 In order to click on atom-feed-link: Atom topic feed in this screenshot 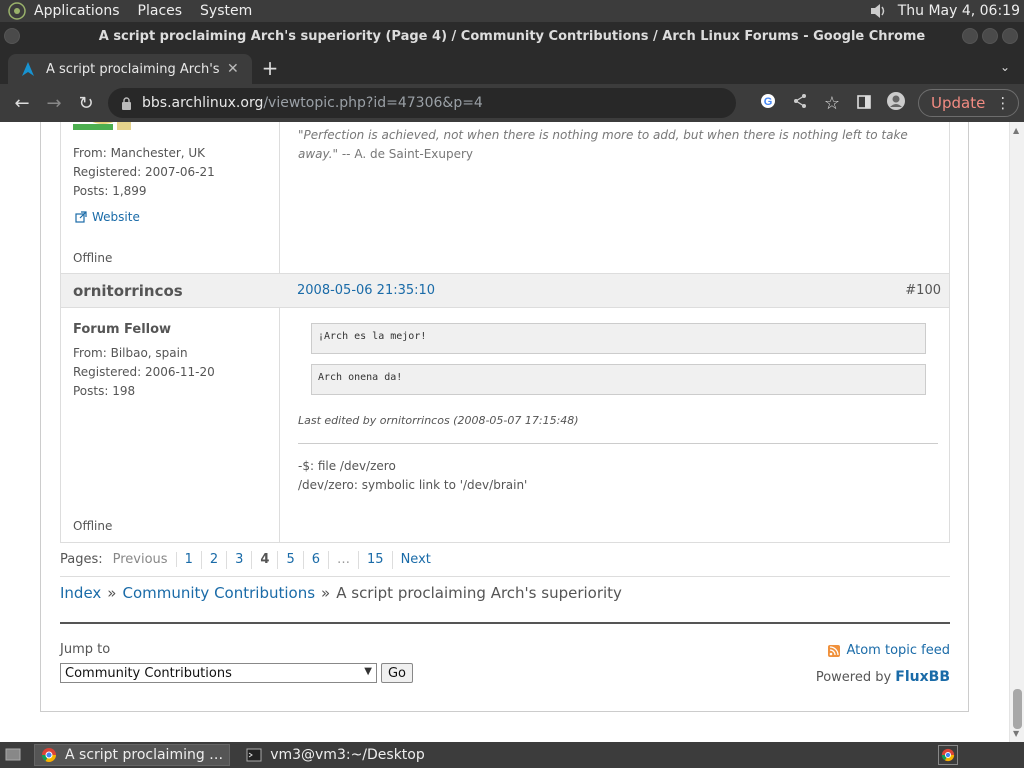, I will do `click(889, 650)`.